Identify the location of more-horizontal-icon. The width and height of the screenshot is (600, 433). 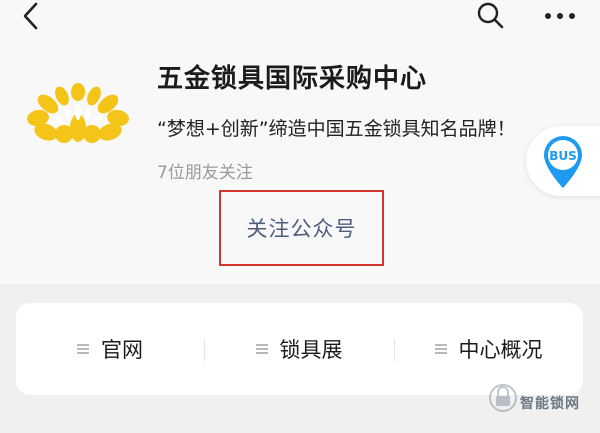
(560, 16).